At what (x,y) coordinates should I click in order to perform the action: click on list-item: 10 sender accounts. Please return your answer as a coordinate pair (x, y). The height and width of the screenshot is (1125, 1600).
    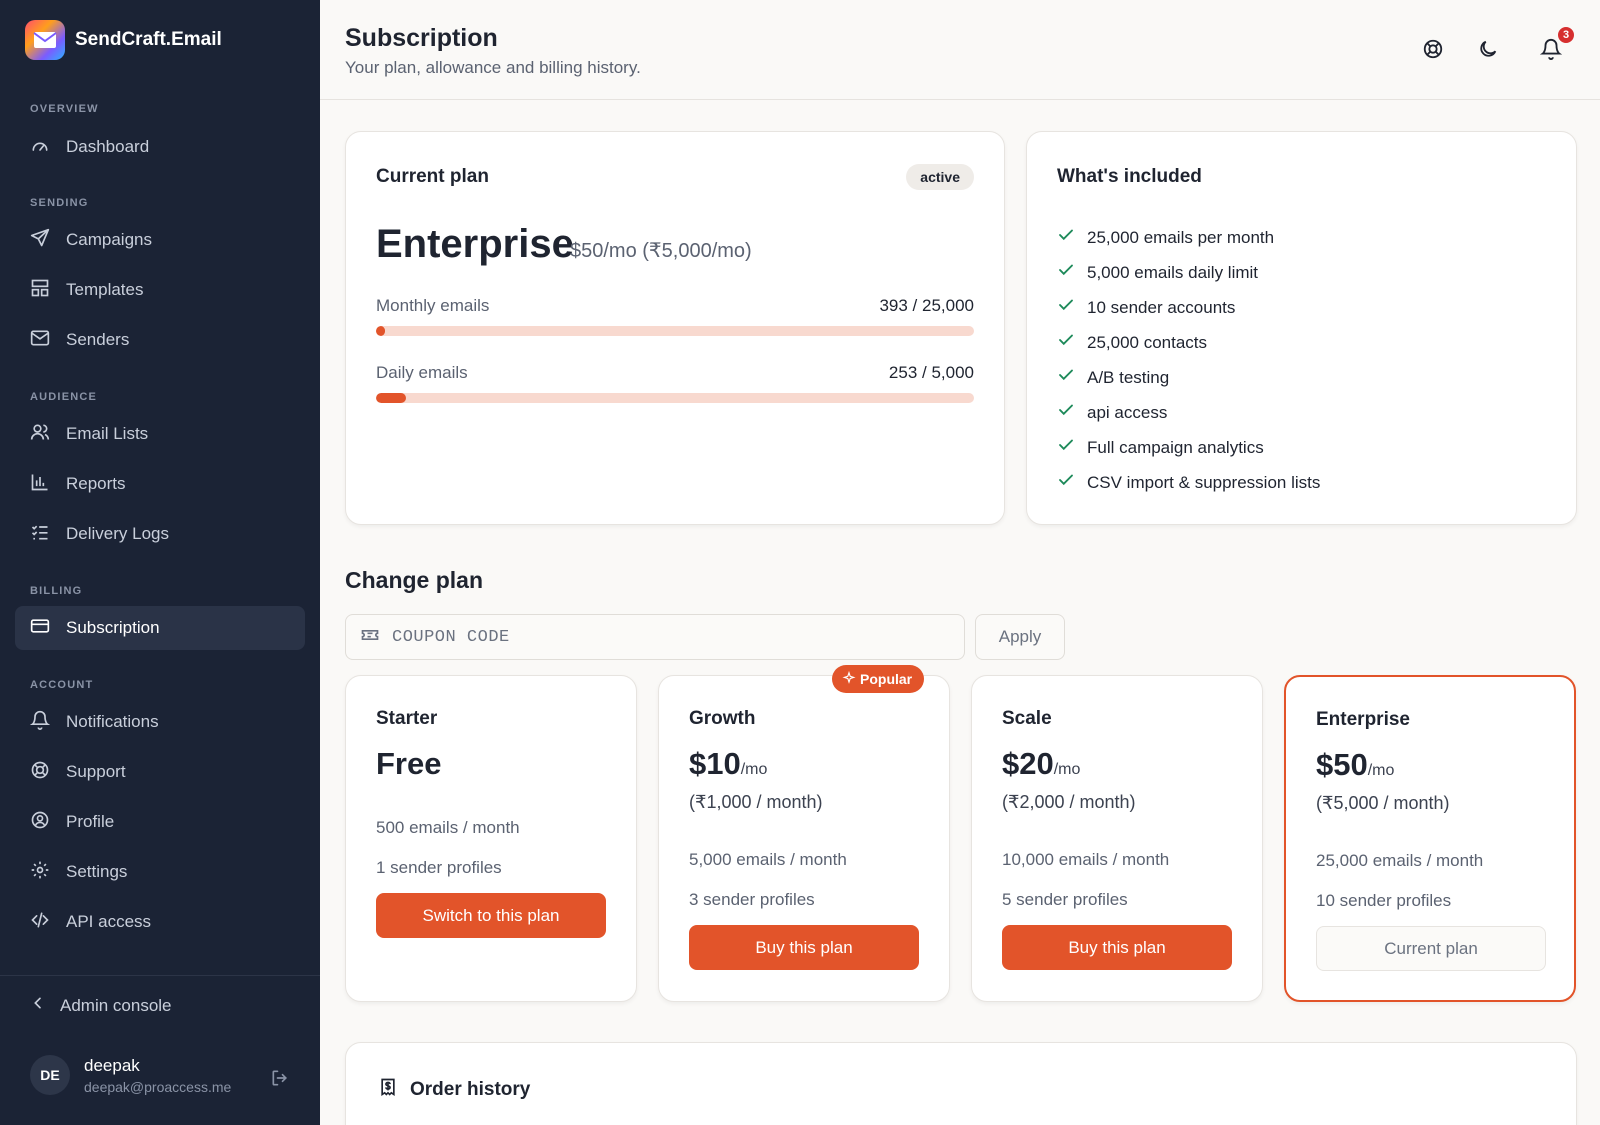
    Looking at the image, I should click on (1188, 307).